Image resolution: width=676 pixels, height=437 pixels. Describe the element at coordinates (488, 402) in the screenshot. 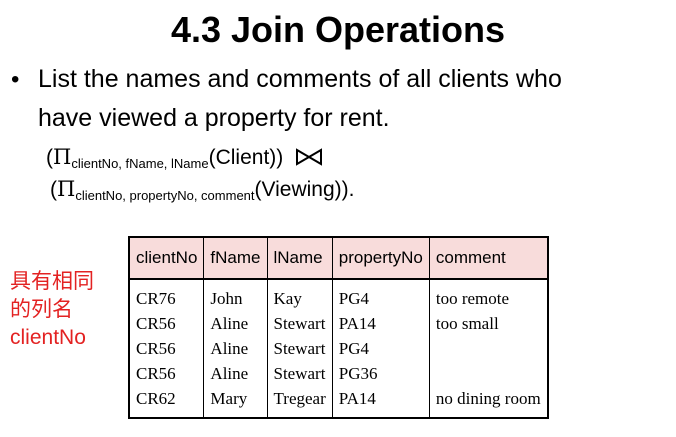

I see `table-cell: no dining room` at that location.